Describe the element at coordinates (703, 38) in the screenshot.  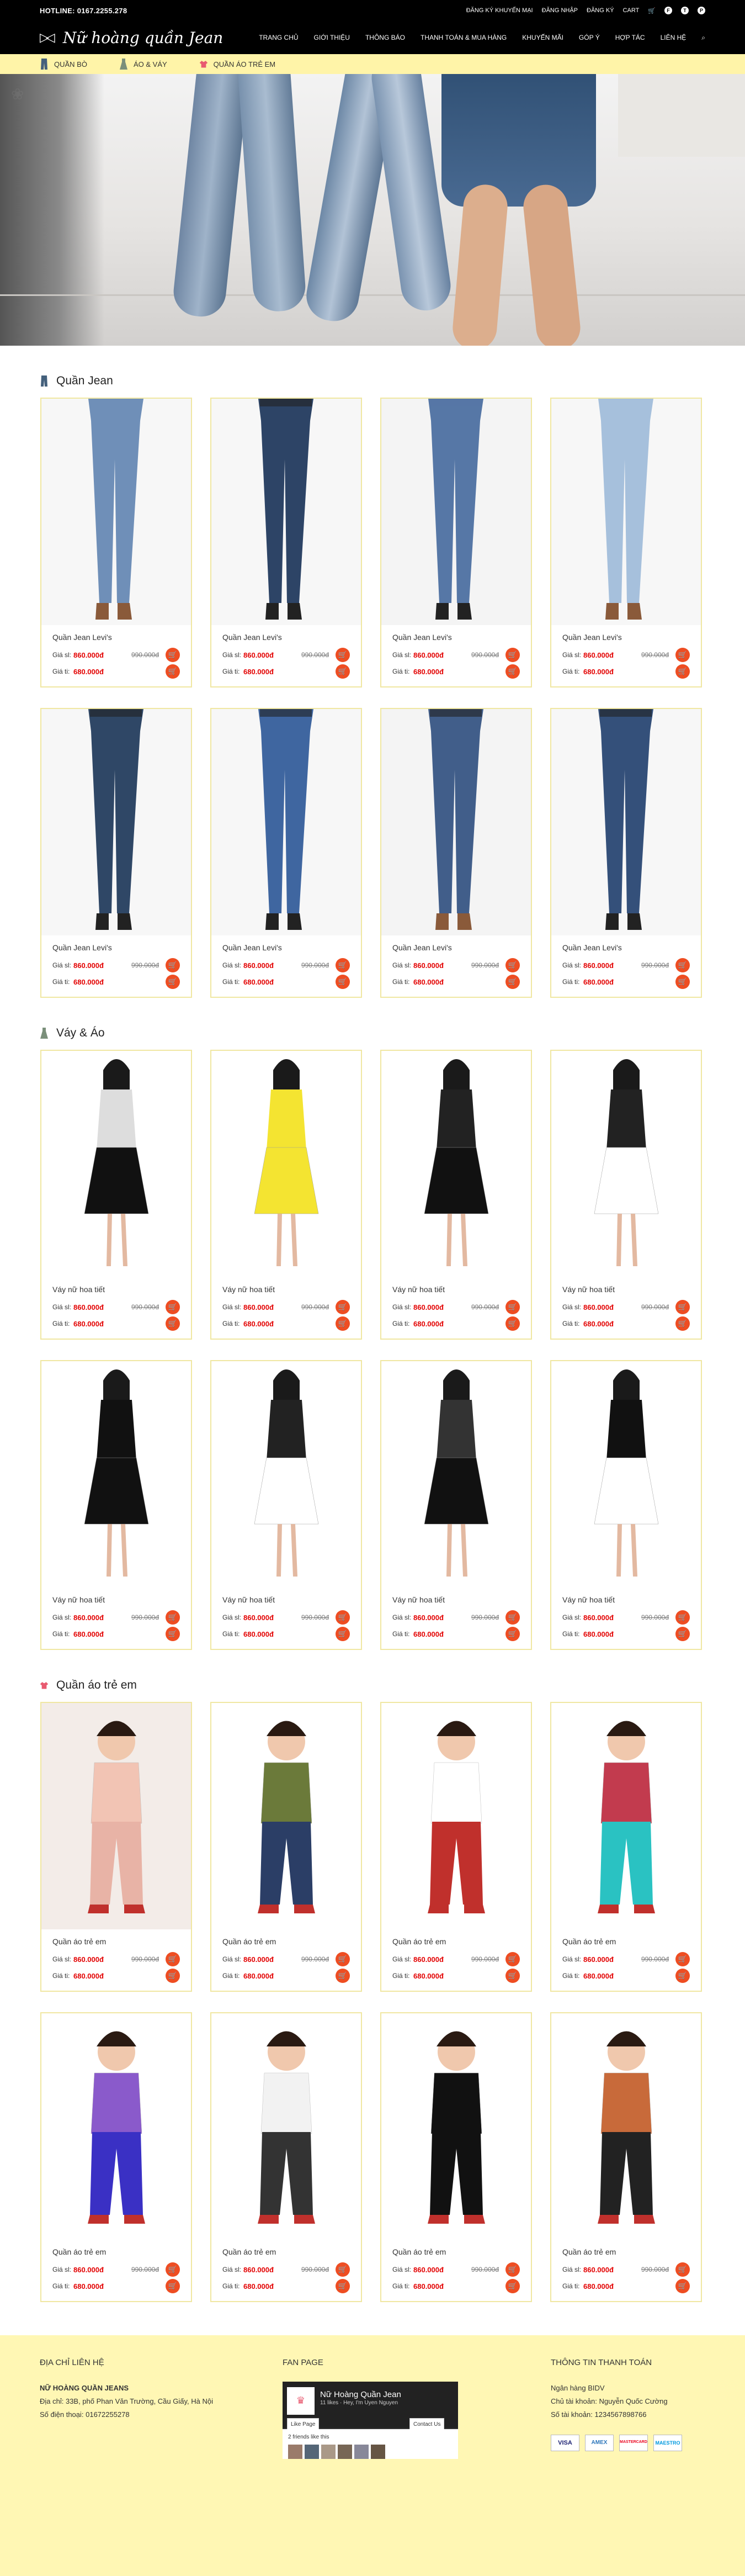
I see `search-icon: ⌕` at that location.